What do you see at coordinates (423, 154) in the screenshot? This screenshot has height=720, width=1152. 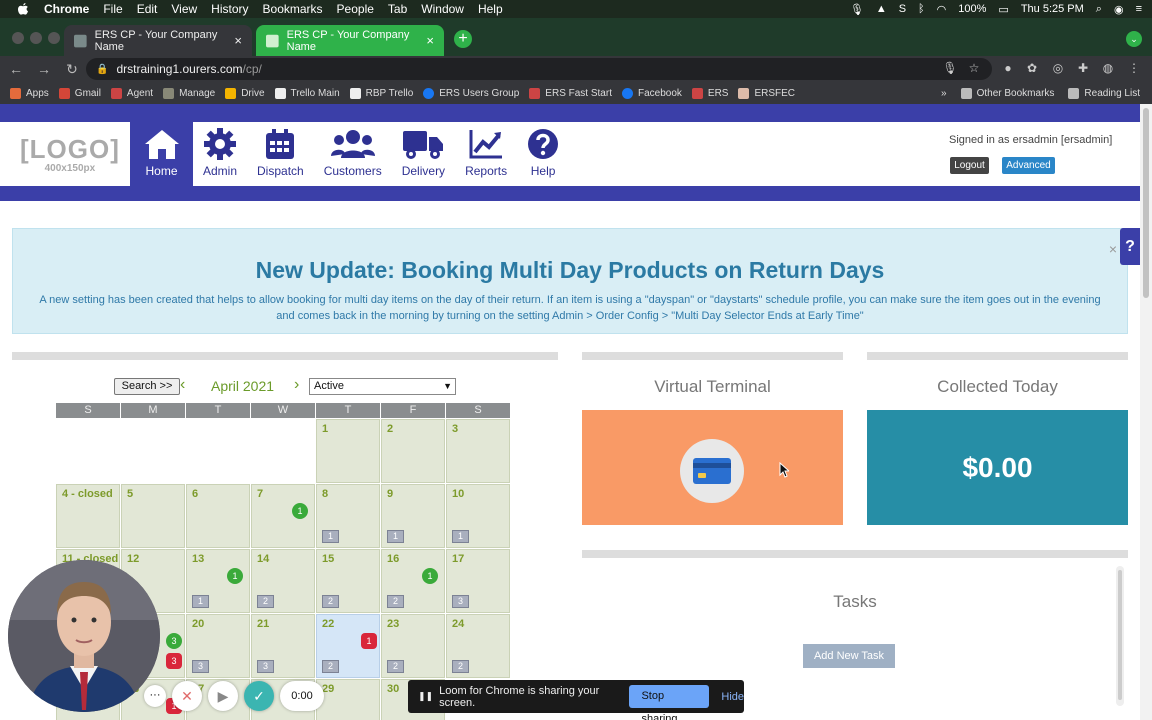 I see `nav-delivery: Delivery` at bounding box center [423, 154].